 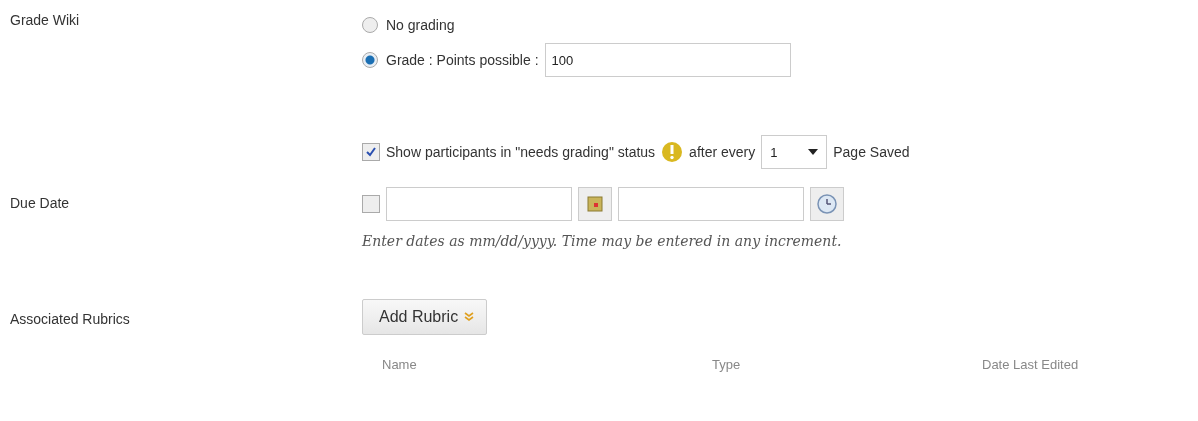 What do you see at coordinates (70, 319) in the screenshot?
I see `field-label: Associated Rubrics` at bounding box center [70, 319].